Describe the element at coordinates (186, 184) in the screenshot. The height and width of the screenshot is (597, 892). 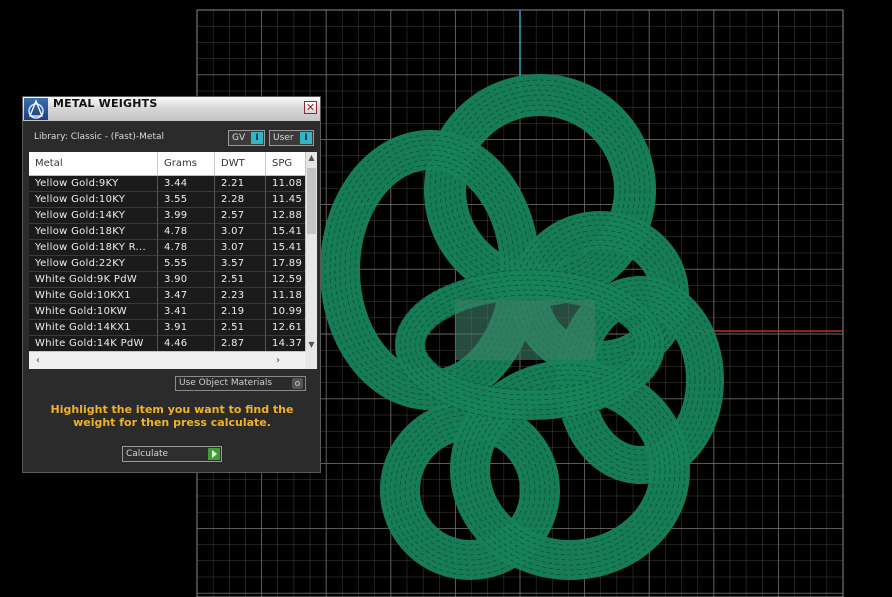
I see `cell-grams: 3.44` at that location.